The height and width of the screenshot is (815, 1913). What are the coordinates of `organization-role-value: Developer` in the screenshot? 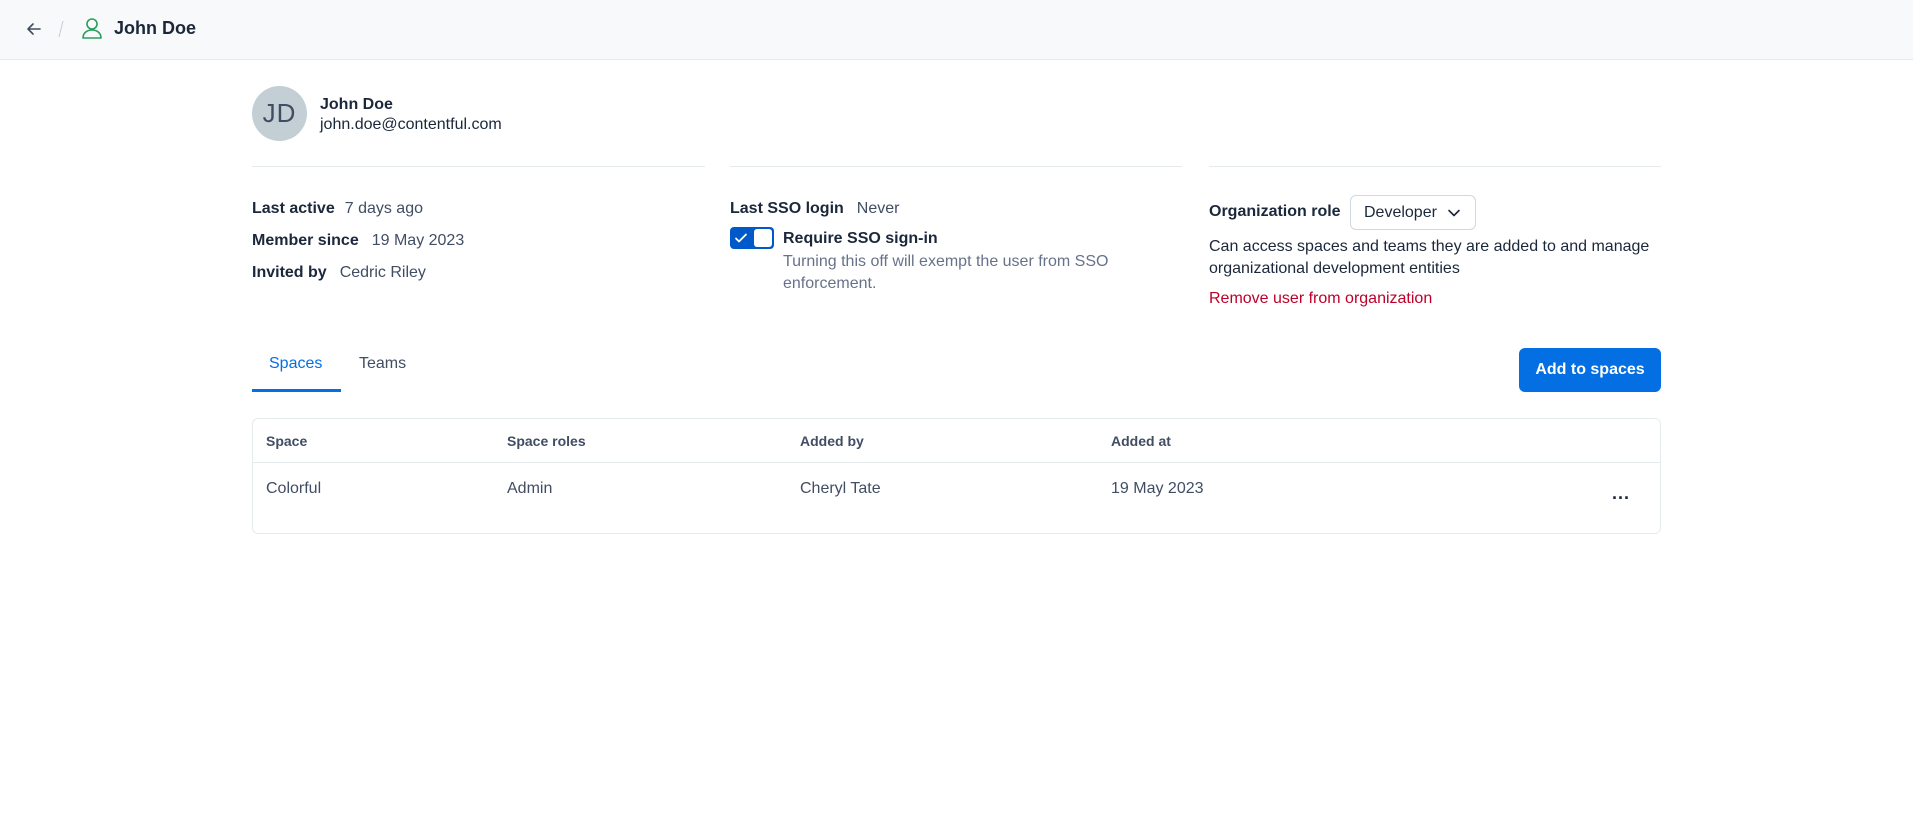 It's located at (1400, 212).